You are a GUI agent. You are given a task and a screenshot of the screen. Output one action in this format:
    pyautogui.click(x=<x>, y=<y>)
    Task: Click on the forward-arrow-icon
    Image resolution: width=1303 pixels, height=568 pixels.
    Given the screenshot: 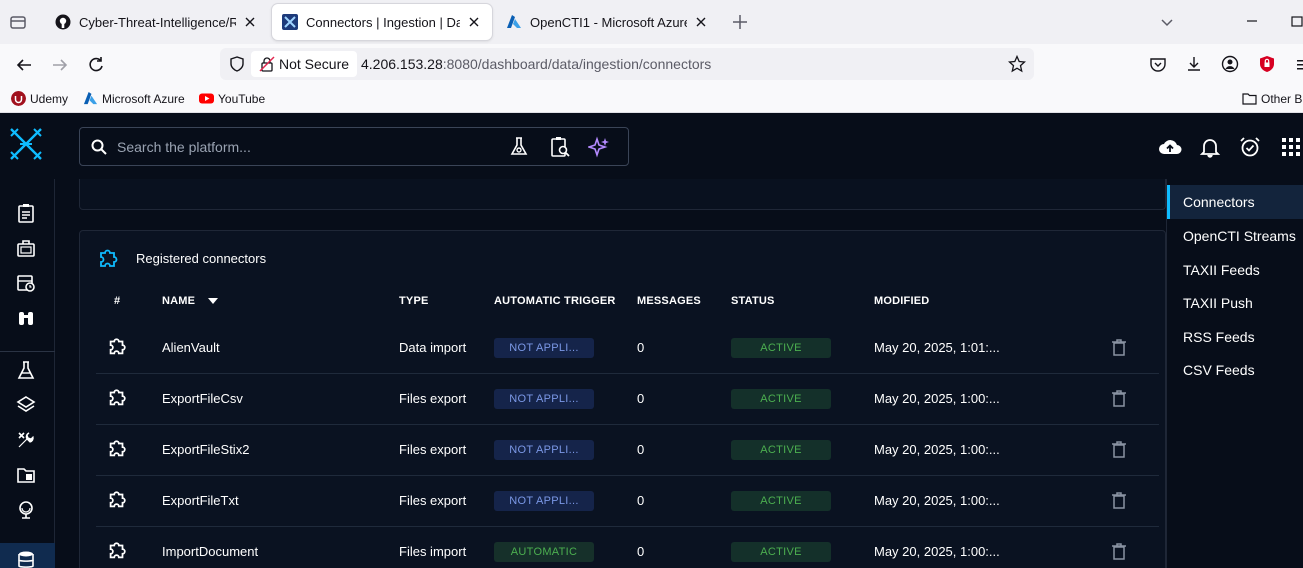 What is the action you would take?
    pyautogui.click(x=60, y=65)
    